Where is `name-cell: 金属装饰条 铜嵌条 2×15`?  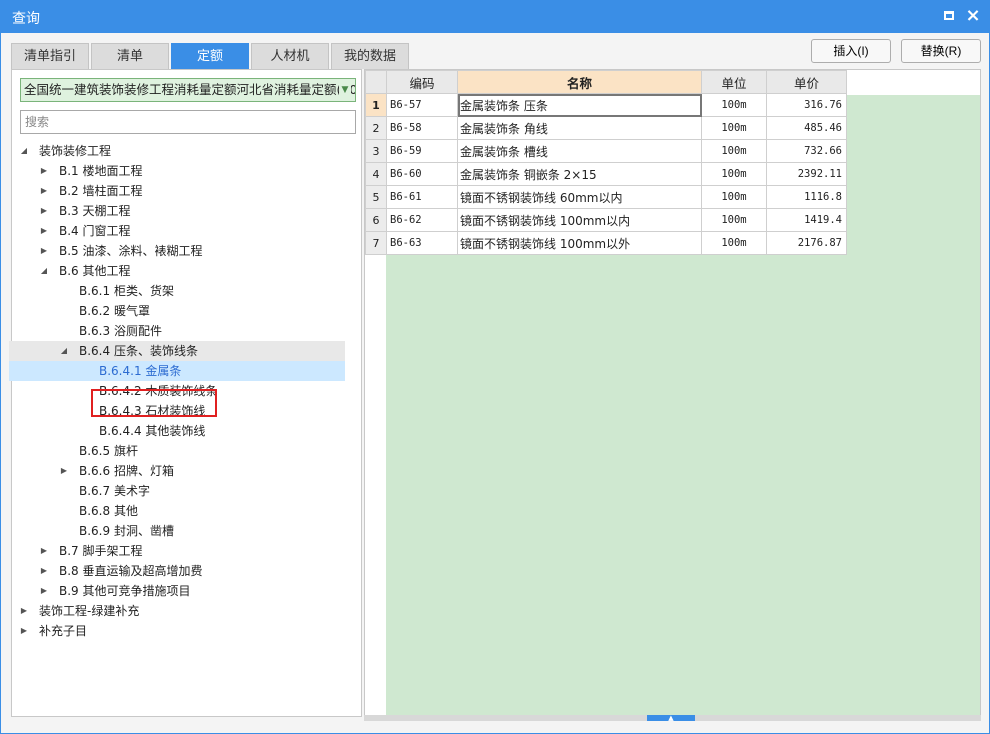
name-cell: 金属装饰条 铜嵌条 2×15 is located at coordinates (579, 174).